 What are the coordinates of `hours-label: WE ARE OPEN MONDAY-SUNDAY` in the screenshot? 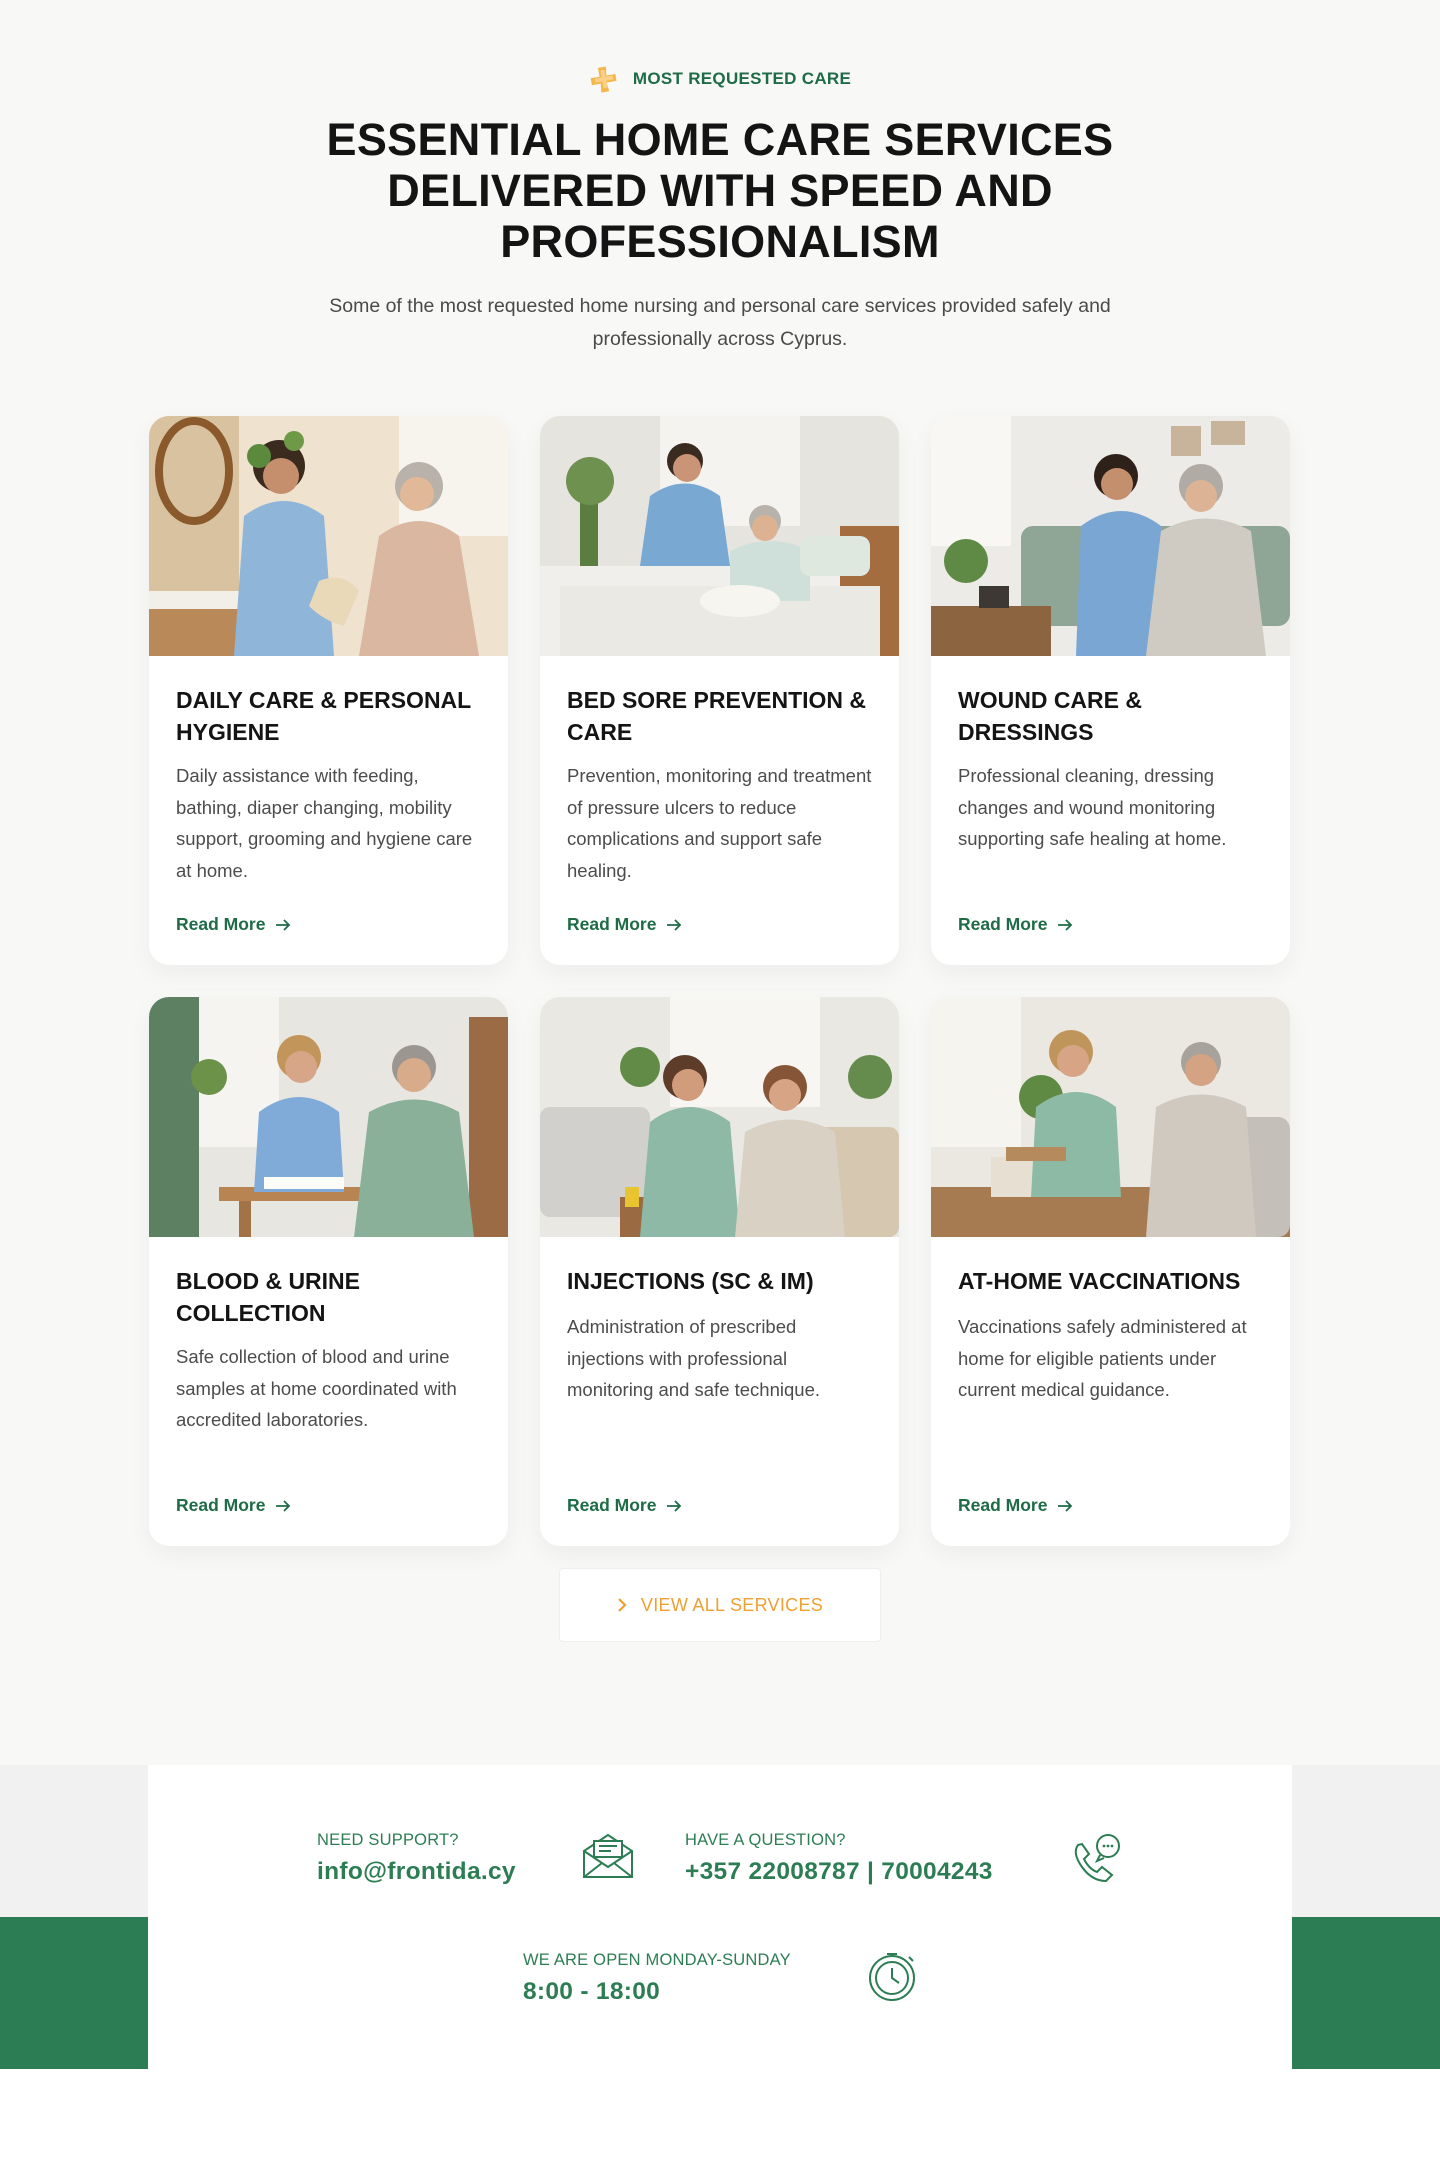 It's located at (657, 1960).